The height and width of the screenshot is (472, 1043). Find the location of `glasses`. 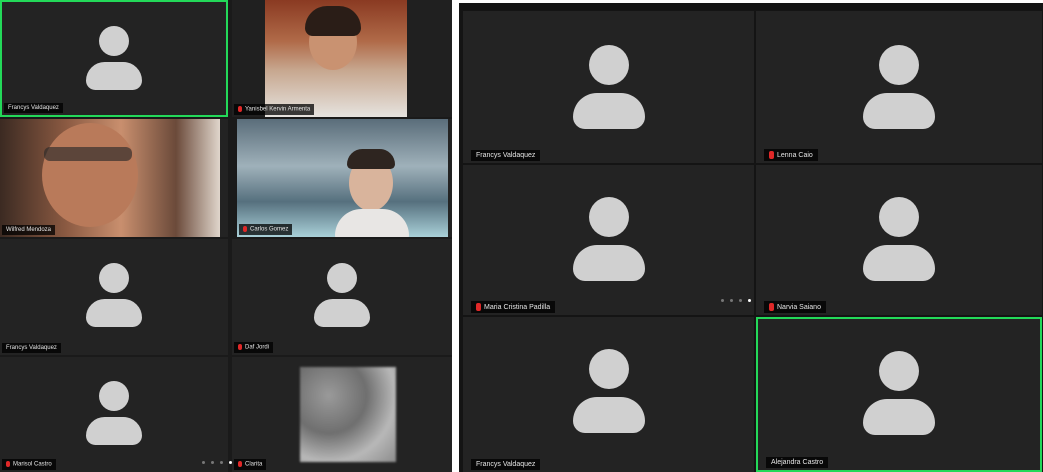

glasses is located at coordinates (88, 154).